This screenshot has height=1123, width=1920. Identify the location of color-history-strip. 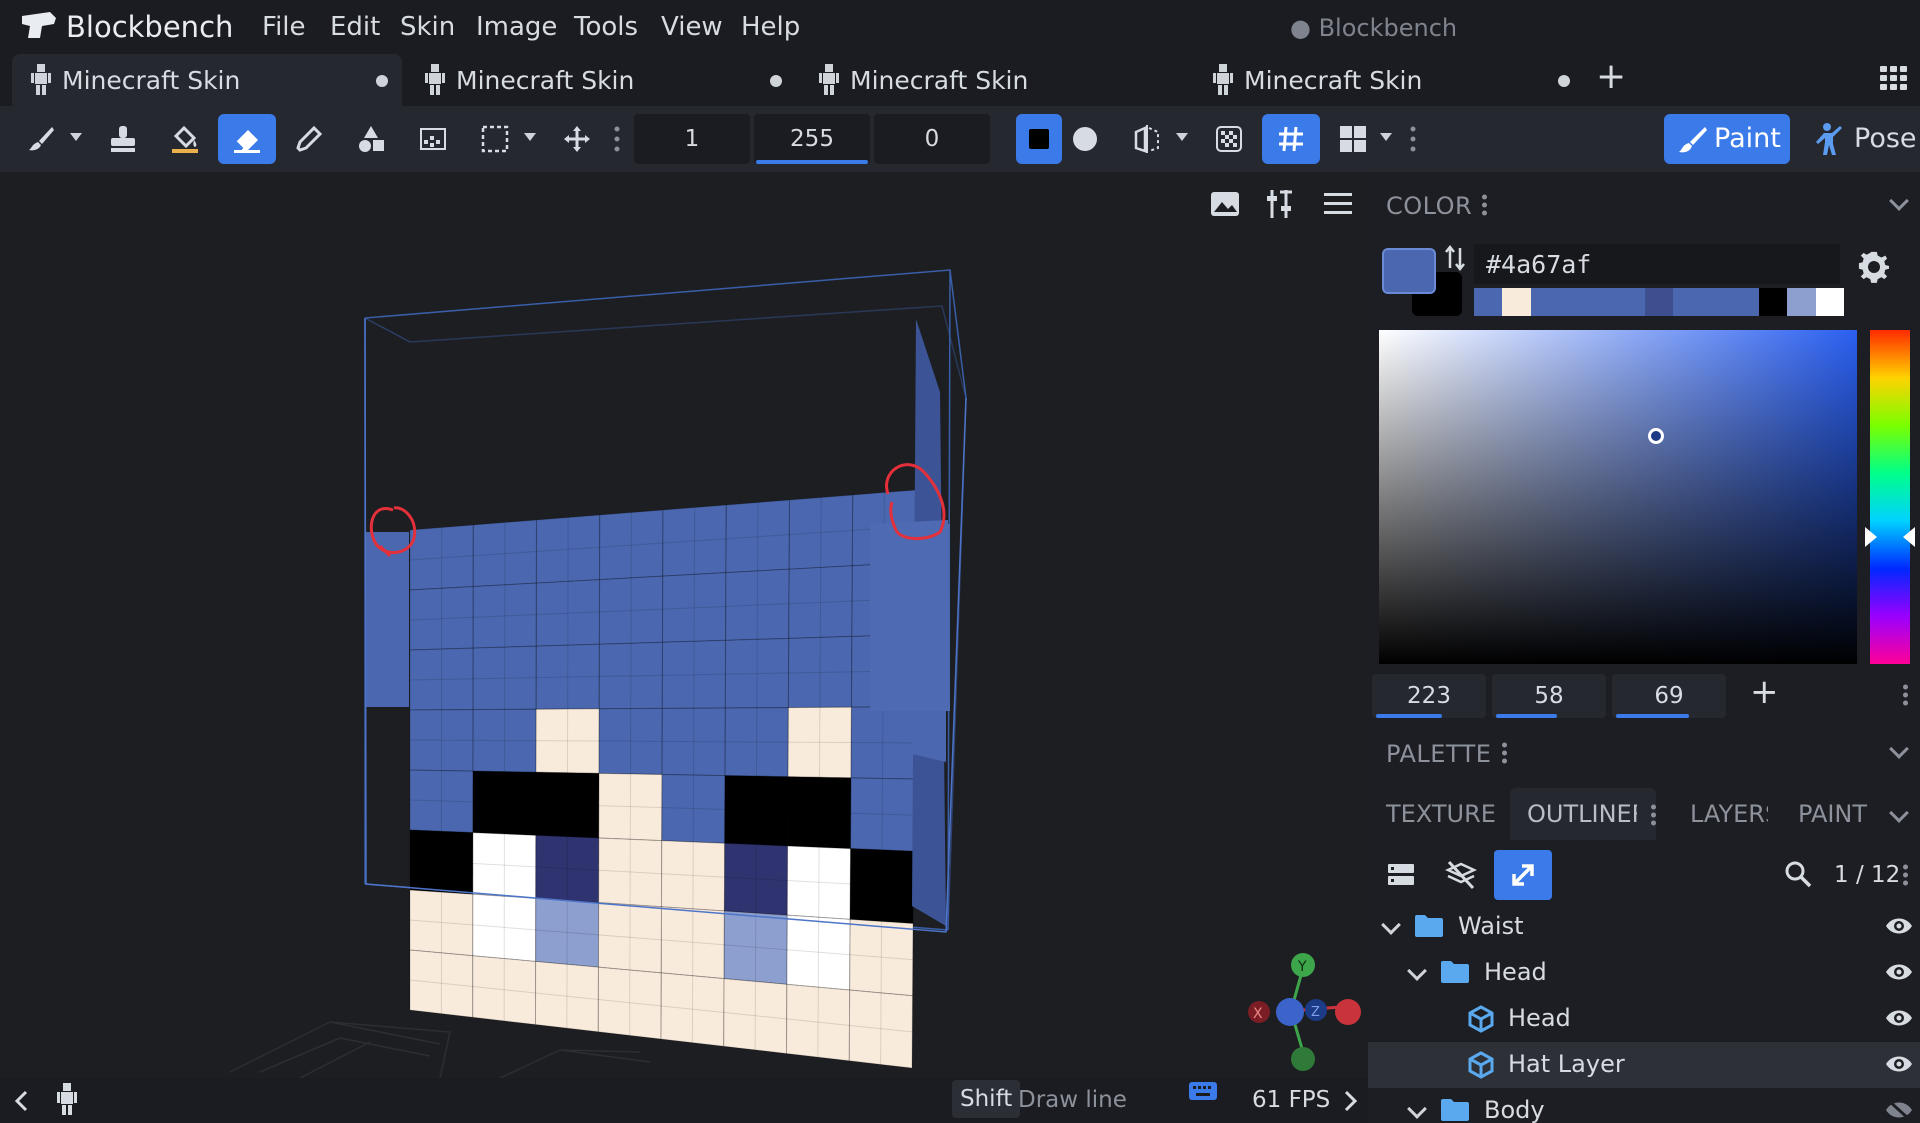
(1659, 302).